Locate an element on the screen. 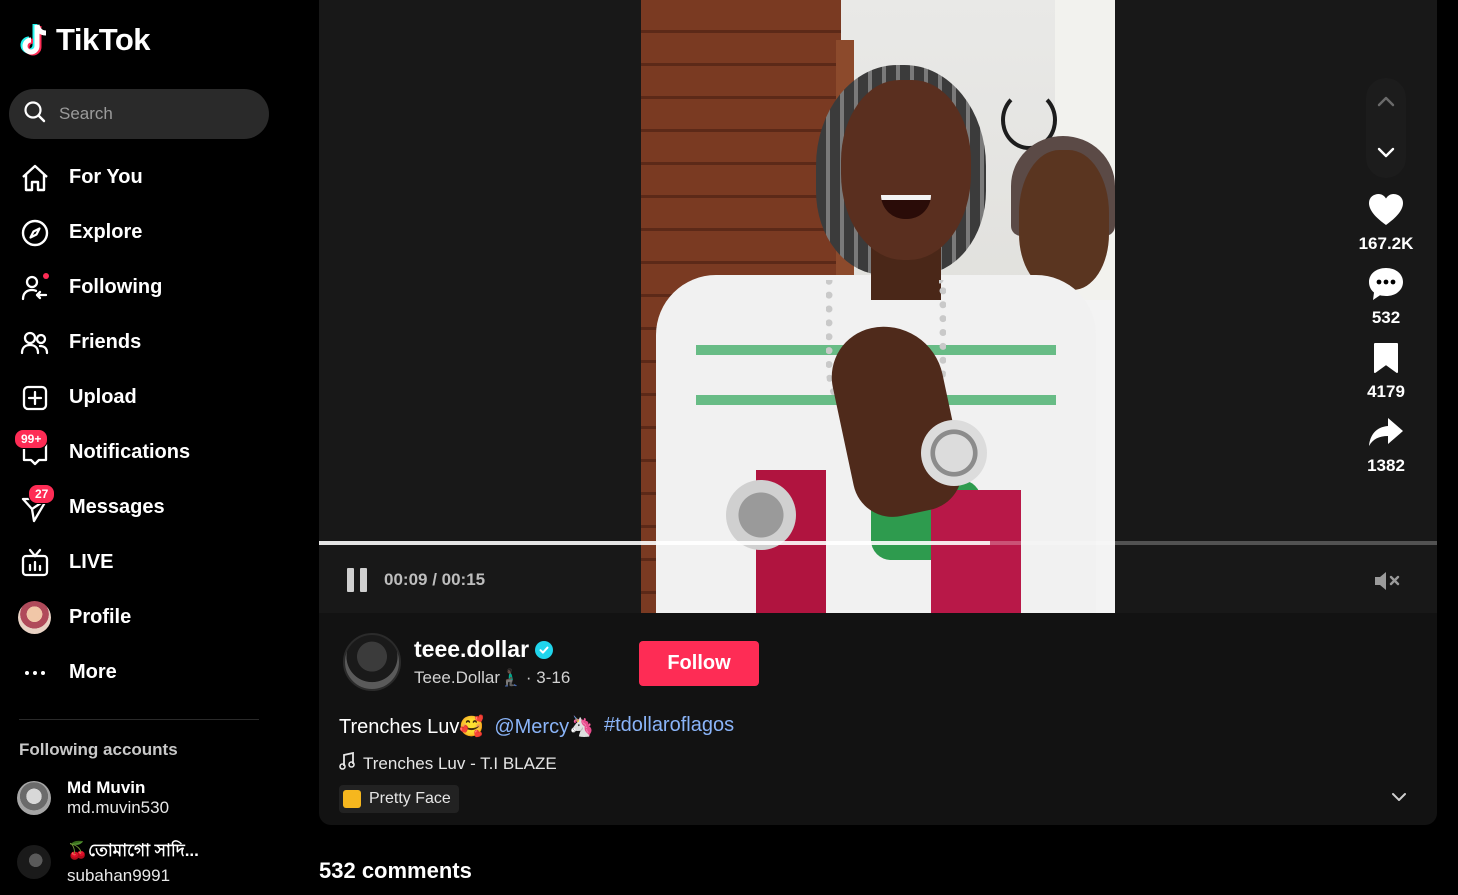  bookmark-icon is located at coordinates (1386, 358).